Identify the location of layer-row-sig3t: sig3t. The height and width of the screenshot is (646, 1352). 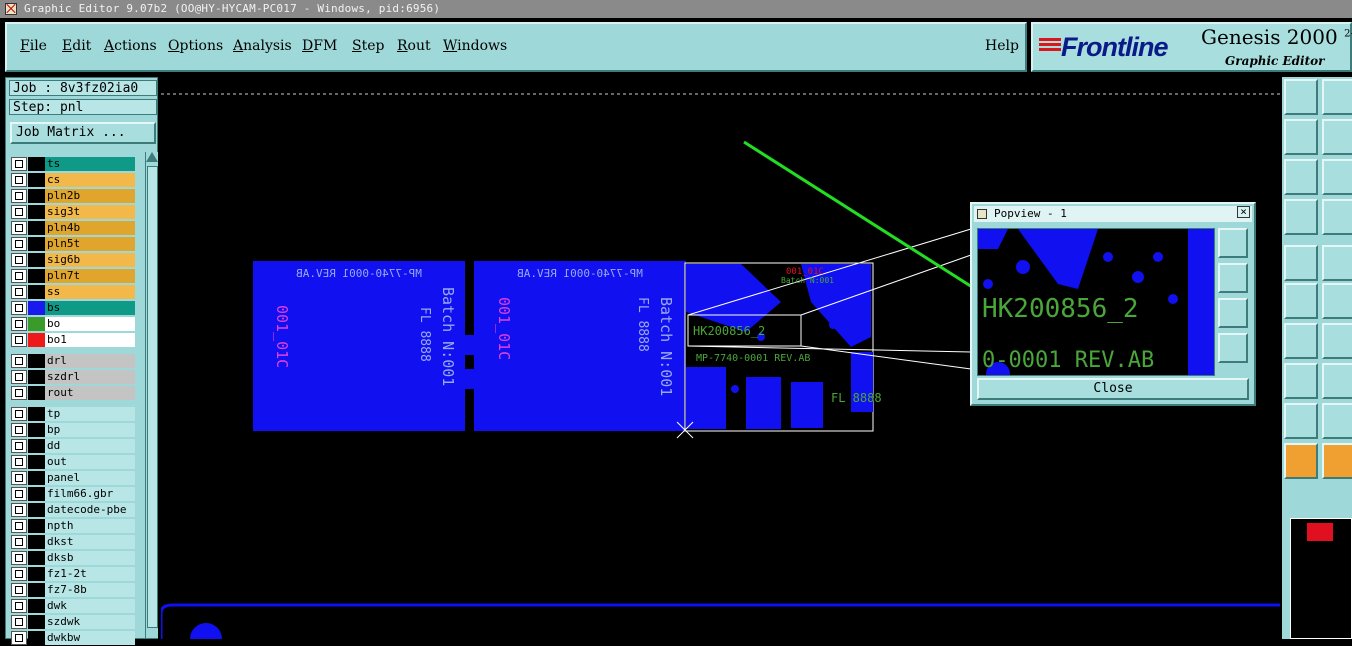
(73, 212).